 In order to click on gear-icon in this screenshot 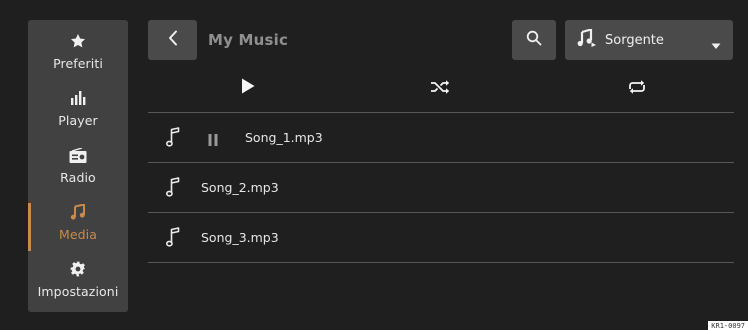, I will do `click(78, 269)`.